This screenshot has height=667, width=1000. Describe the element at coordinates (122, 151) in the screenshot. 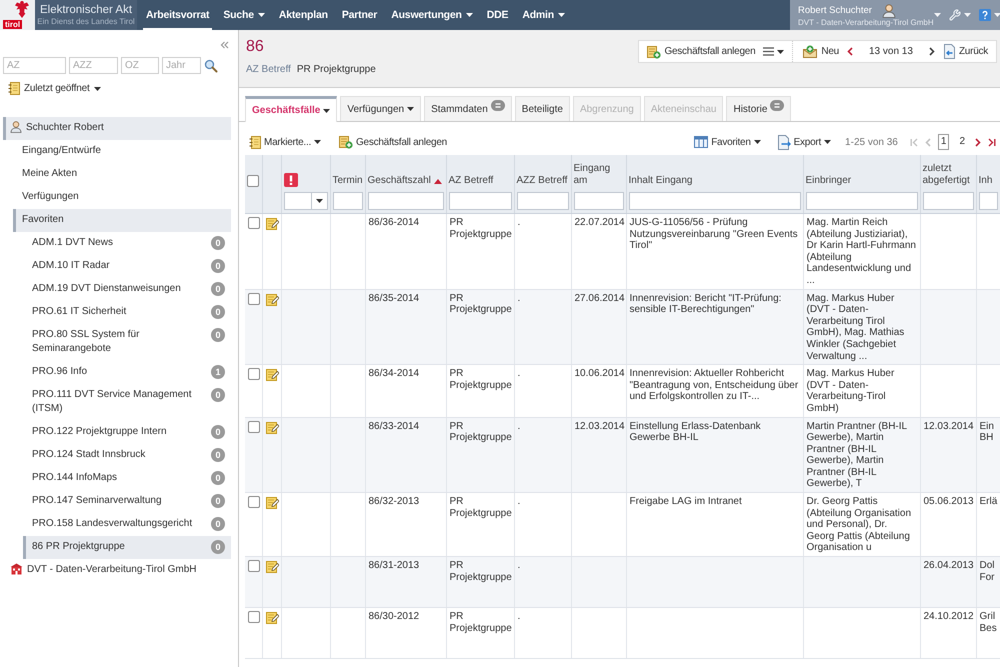

I see `tree-item: Eingang/Entwürfe` at that location.